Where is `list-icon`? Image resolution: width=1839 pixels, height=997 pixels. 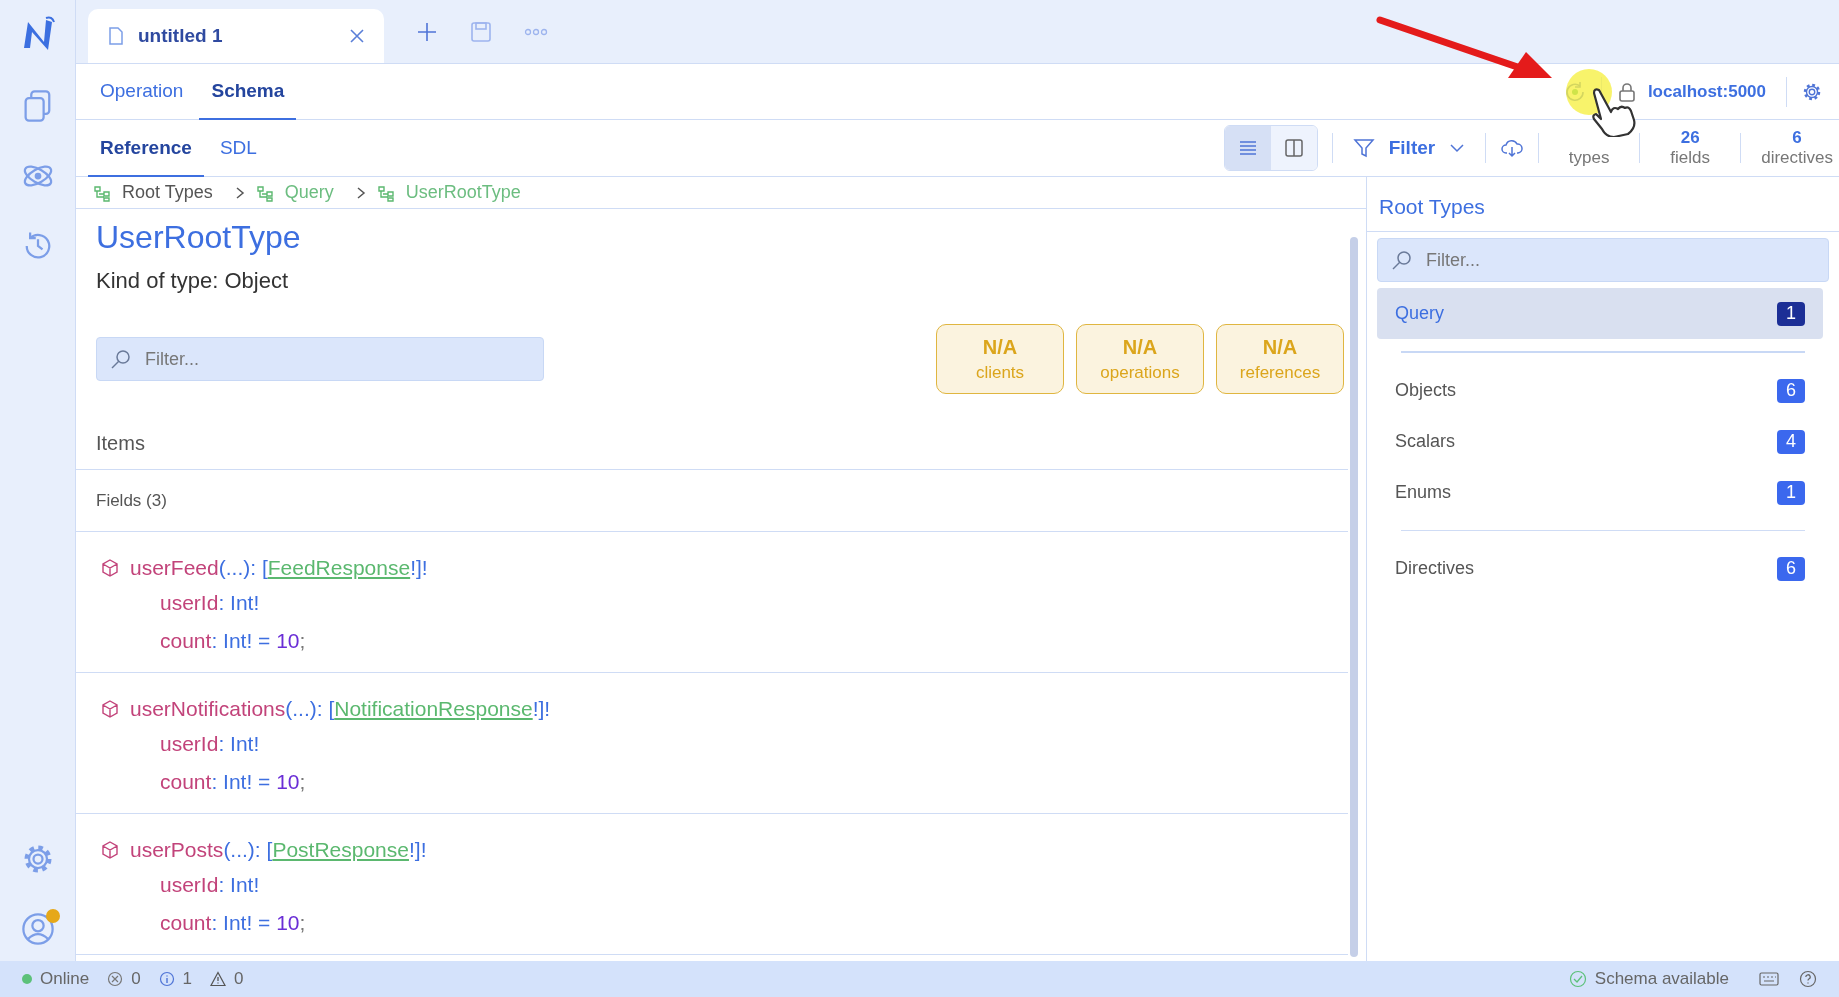
list-icon is located at coordinates (1247, 148).